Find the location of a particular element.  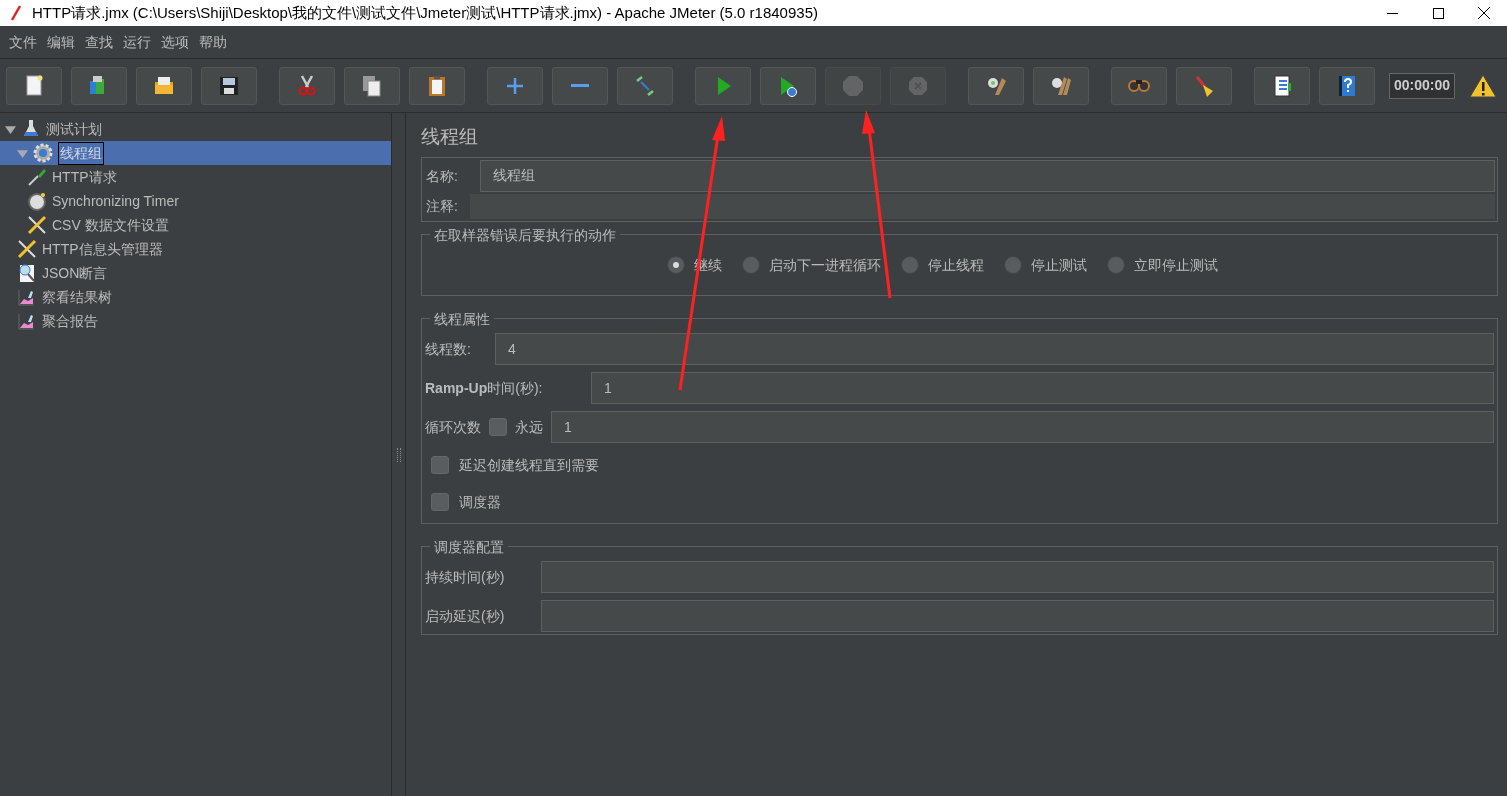

duration-field is located at coordinates (1017, 577).